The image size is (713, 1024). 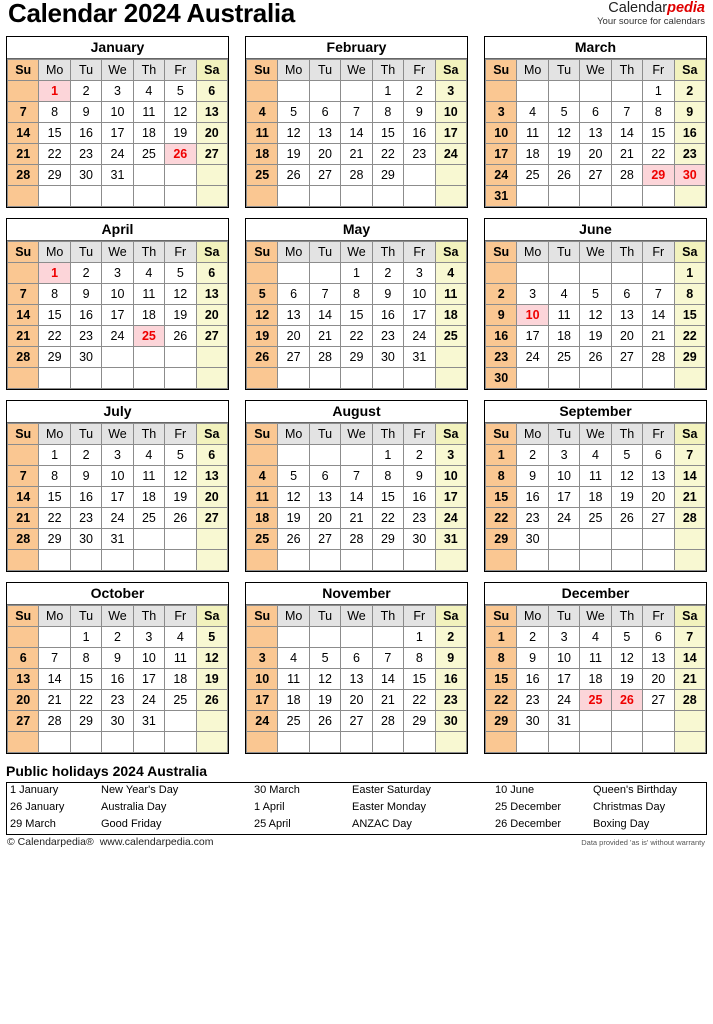 What do you see at coordinates (451, 455) in the screenshot?
I see `day-cell: 3` at bounding box center [451, 455].